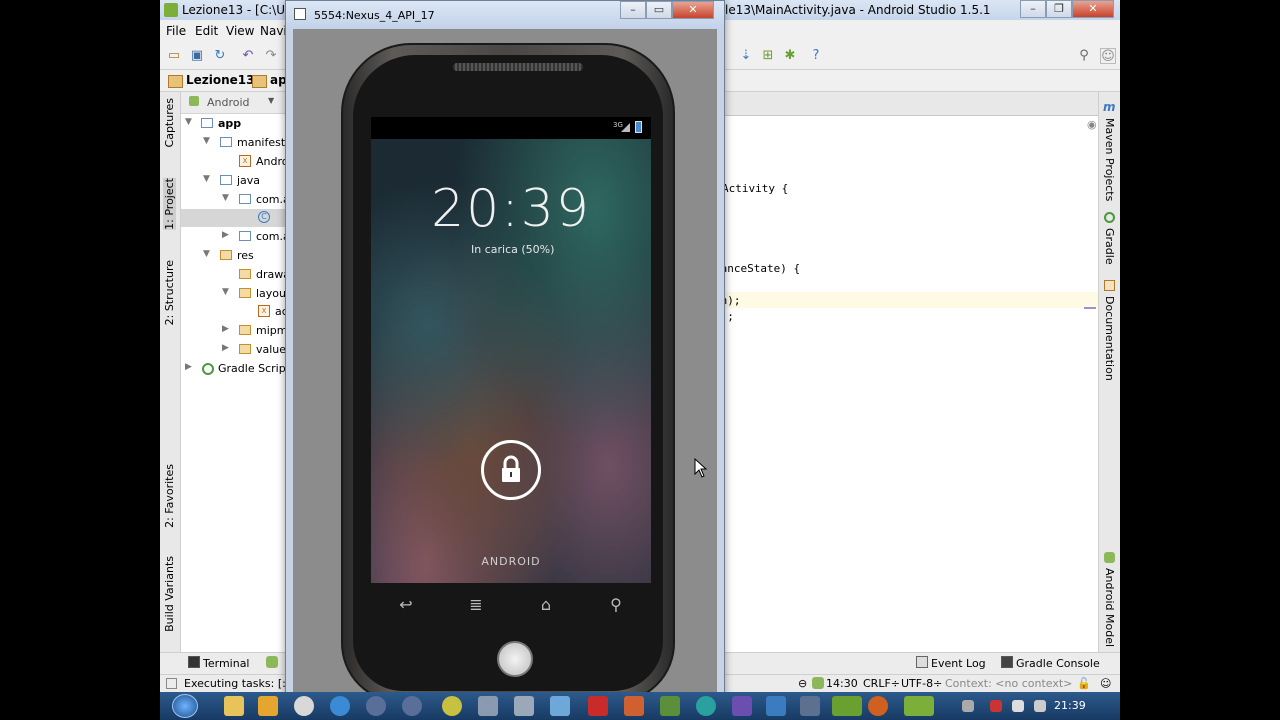  I want to click on search-key-icon: ⚲, so click(616, 606).